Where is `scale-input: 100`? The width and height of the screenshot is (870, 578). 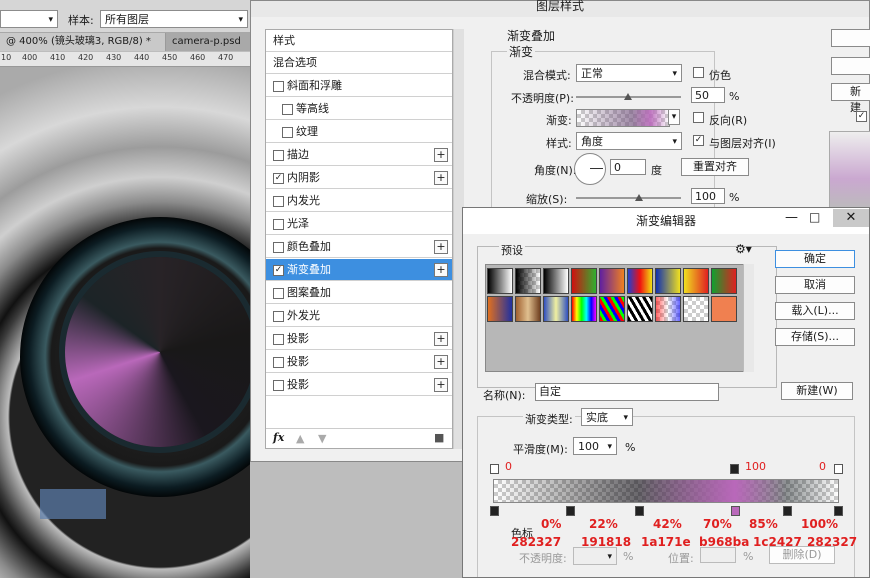
scale-input: 100 is located at coordinates (708, 196).